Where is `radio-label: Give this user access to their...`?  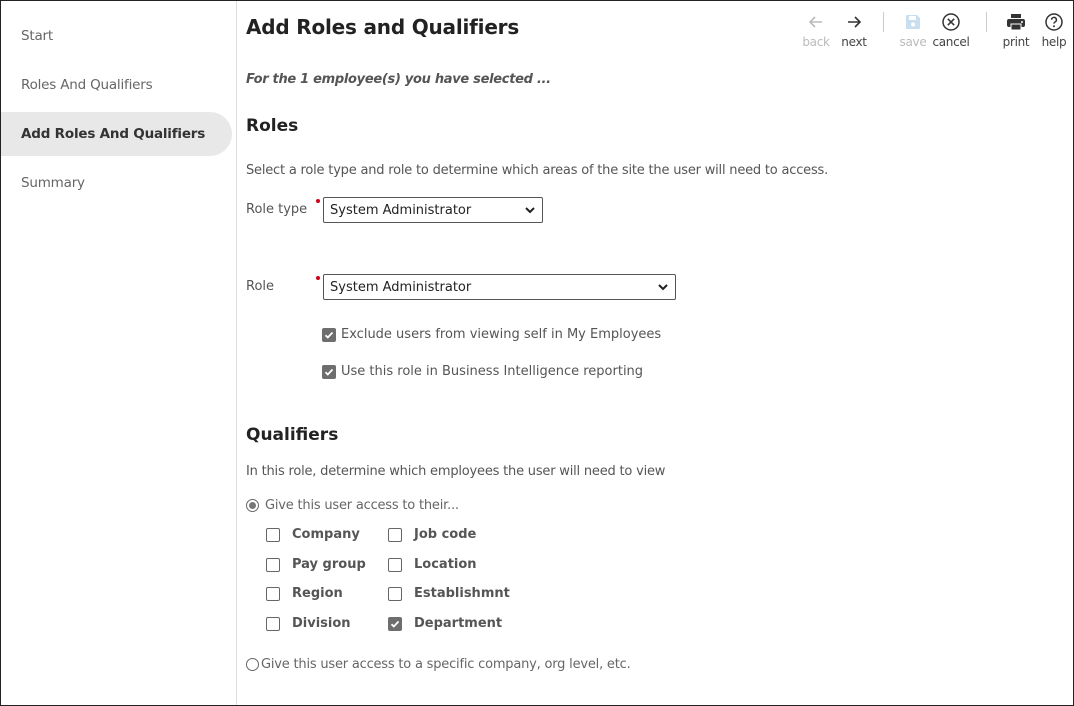 radio-label: Give this user access to their... is located at coordinates (362, 505).